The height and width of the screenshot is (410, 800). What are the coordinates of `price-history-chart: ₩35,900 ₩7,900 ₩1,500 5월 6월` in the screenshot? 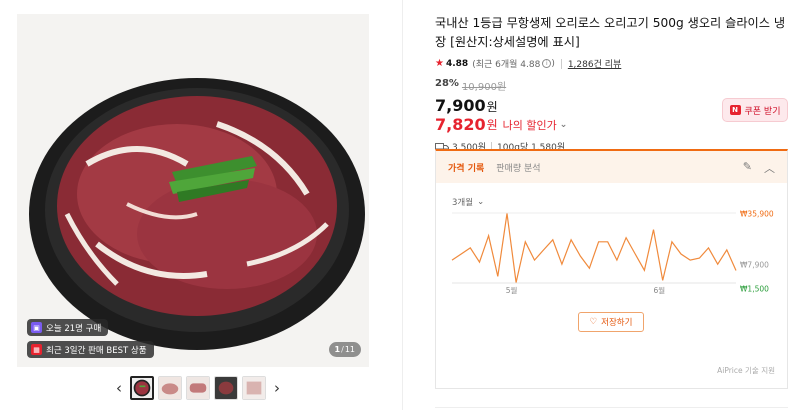 It's located at (612, 252).